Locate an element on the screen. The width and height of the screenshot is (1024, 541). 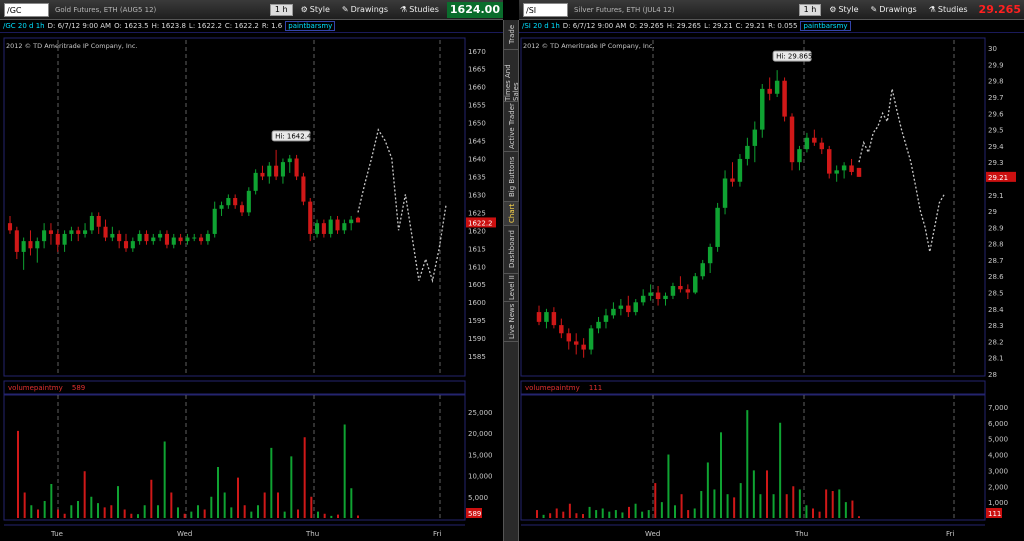
date-label: Fri is located at coordinates (437, 534).